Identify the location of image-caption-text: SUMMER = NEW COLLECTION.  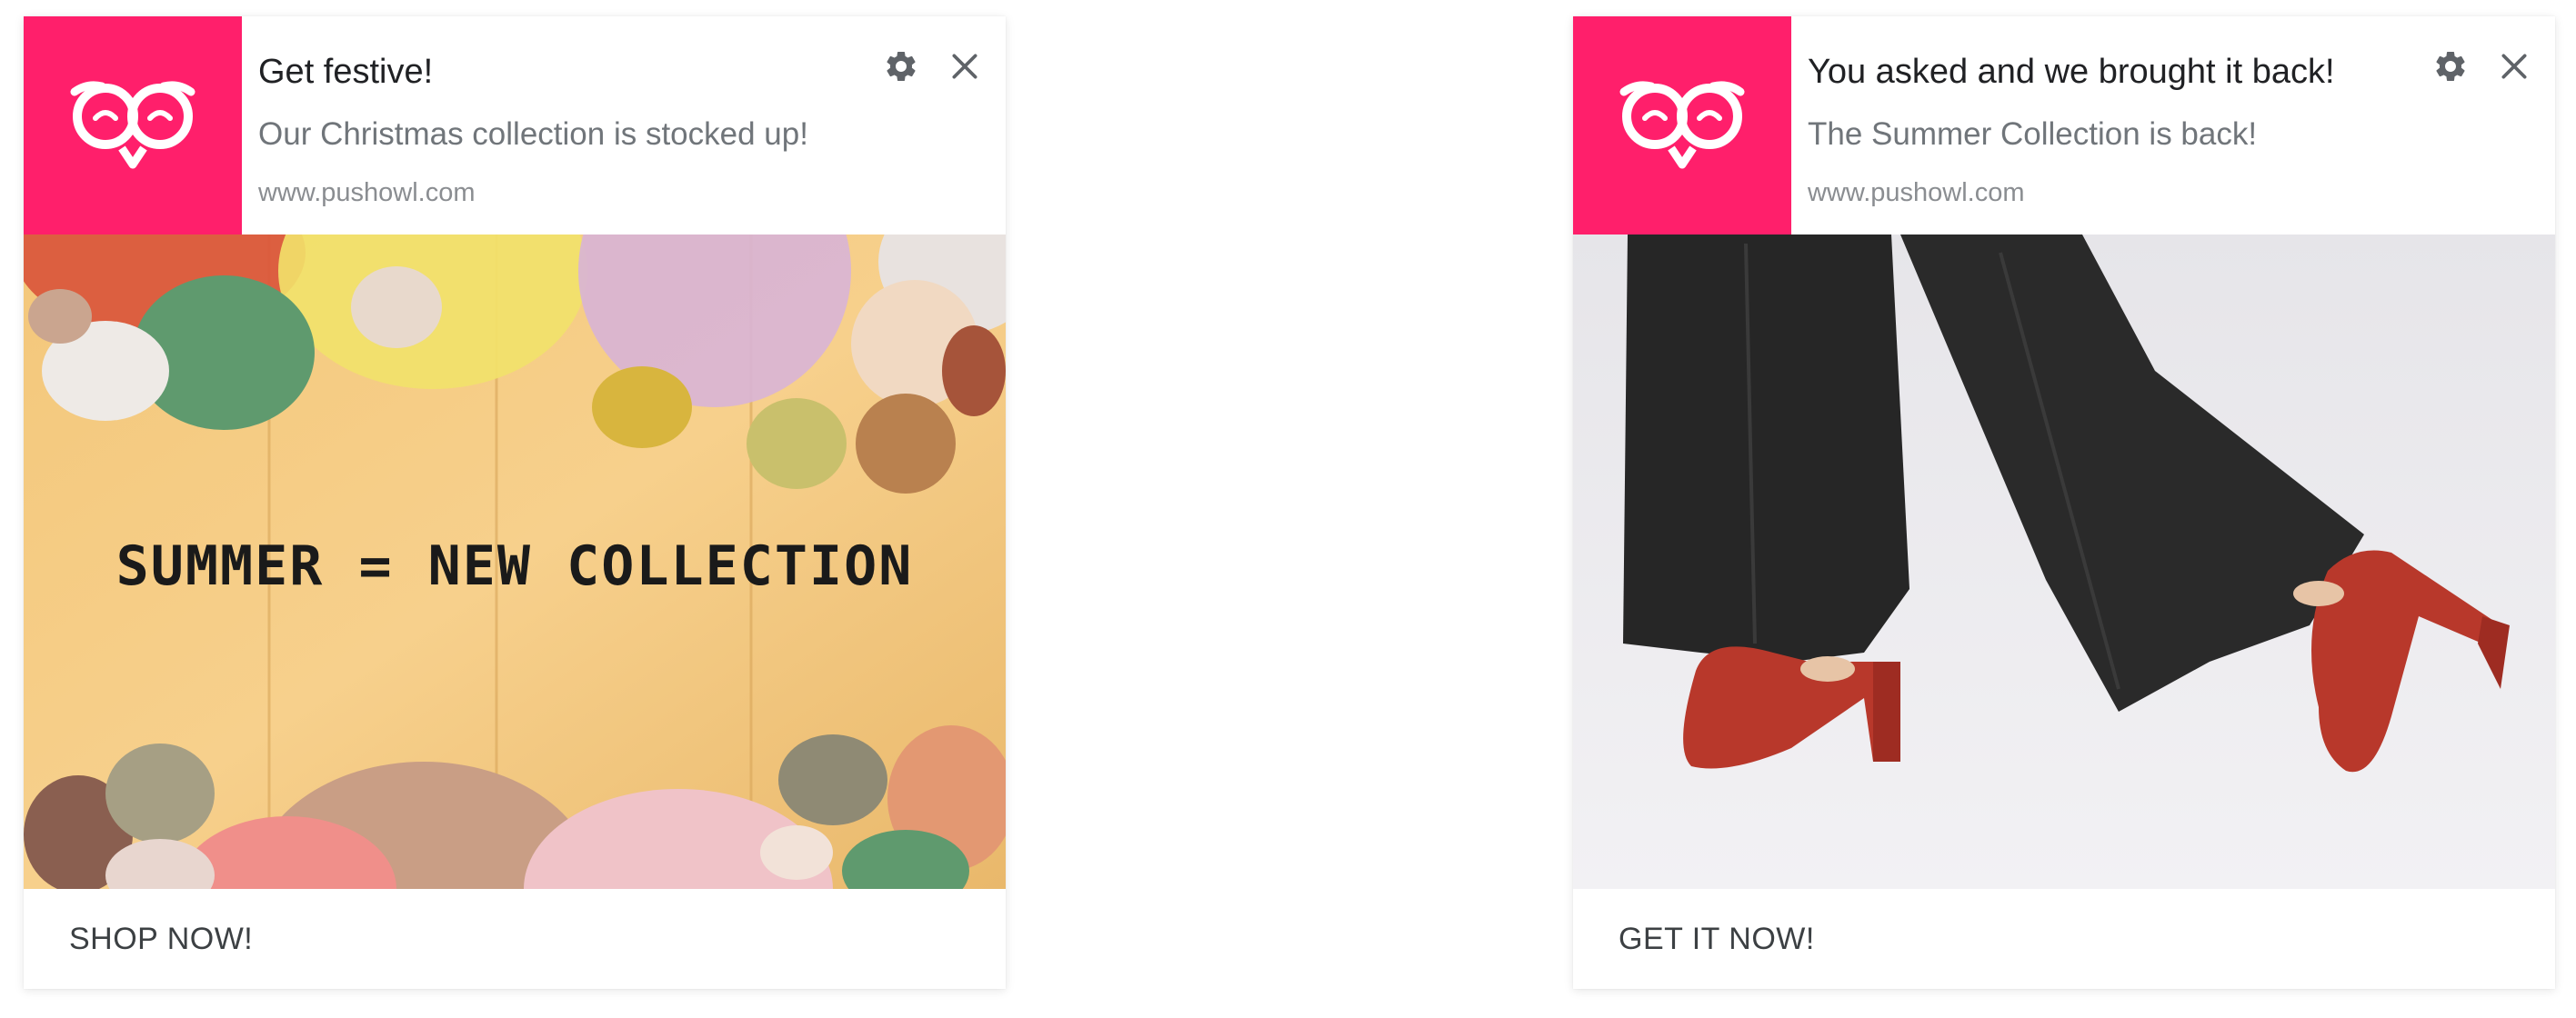
(514, 566).